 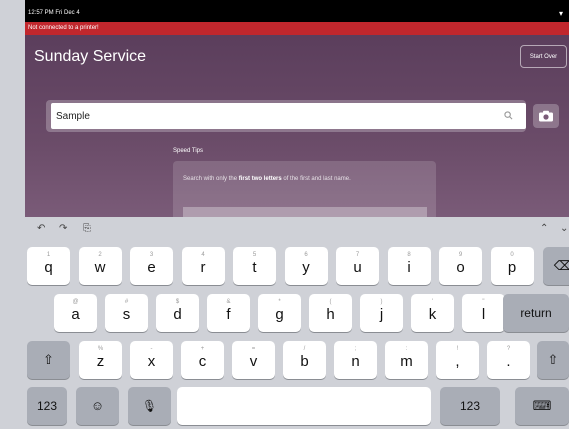 I want to click on chevron-up-icon: ⌃, so click(x=544, y=228).